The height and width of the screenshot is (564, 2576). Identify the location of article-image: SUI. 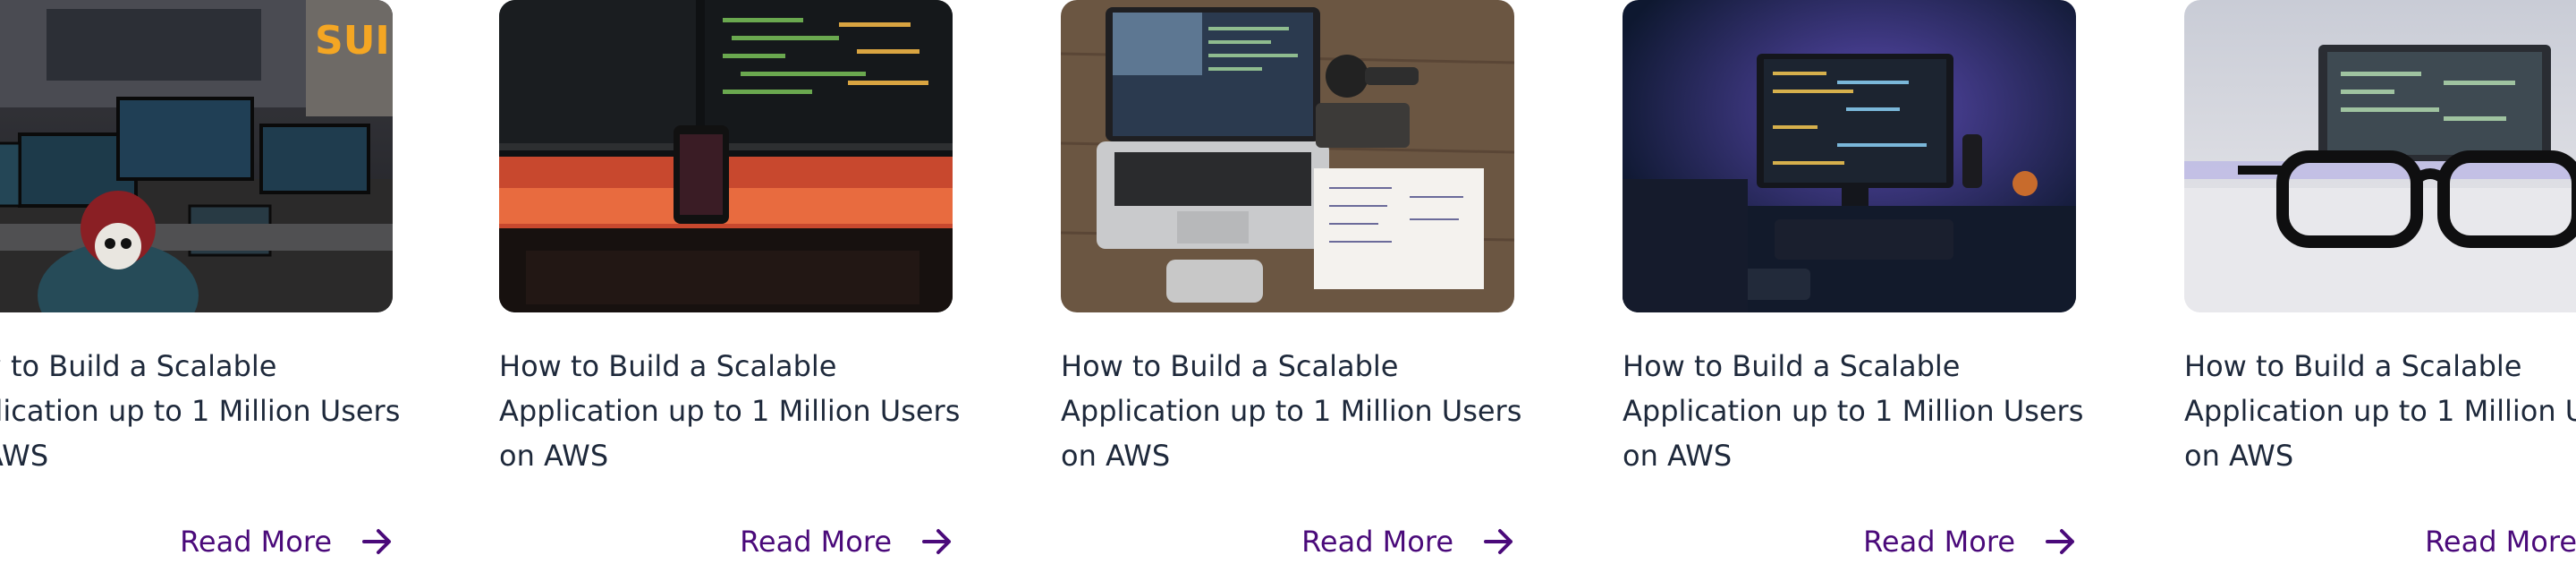
(196, 156).